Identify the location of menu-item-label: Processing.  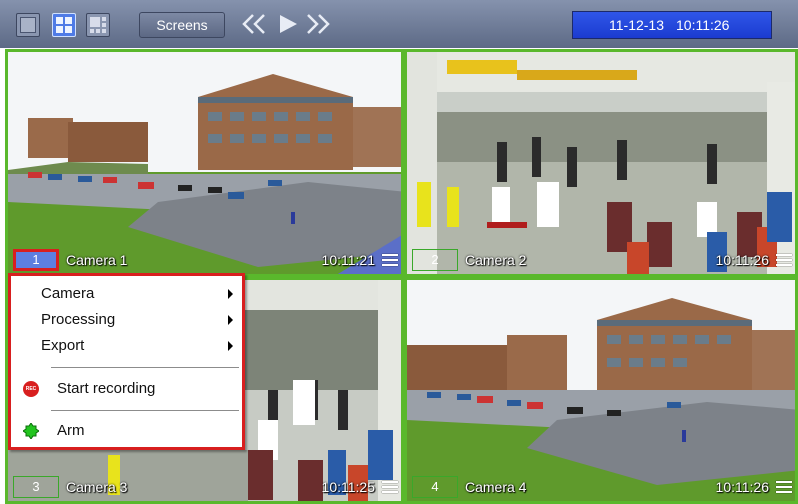
(78, 319).